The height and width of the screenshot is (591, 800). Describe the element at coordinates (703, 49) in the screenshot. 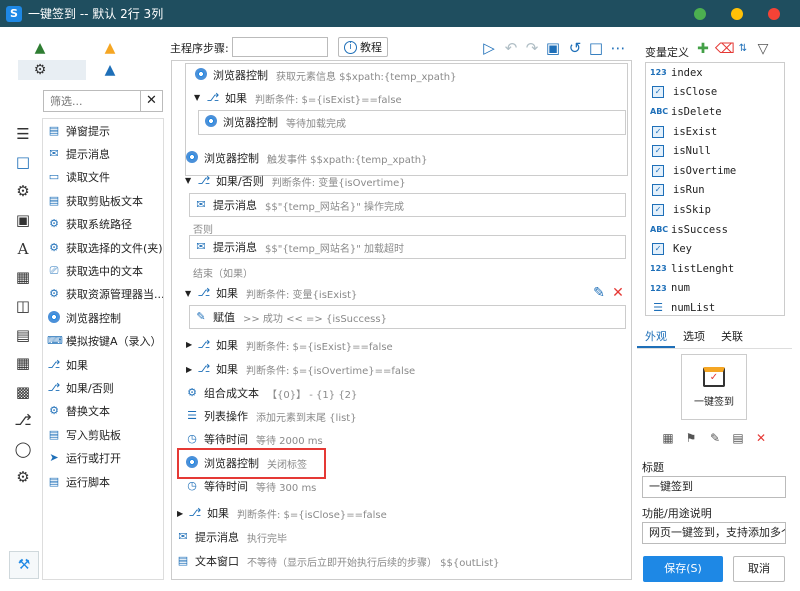

I see `add-variable-icon: ✚` at that location.